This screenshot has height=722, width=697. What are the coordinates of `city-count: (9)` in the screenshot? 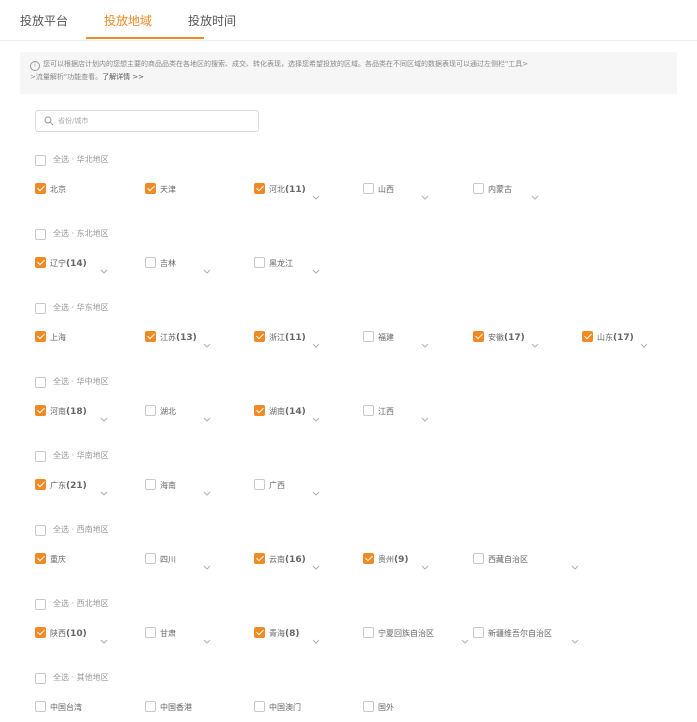 It's located at (401, 560).